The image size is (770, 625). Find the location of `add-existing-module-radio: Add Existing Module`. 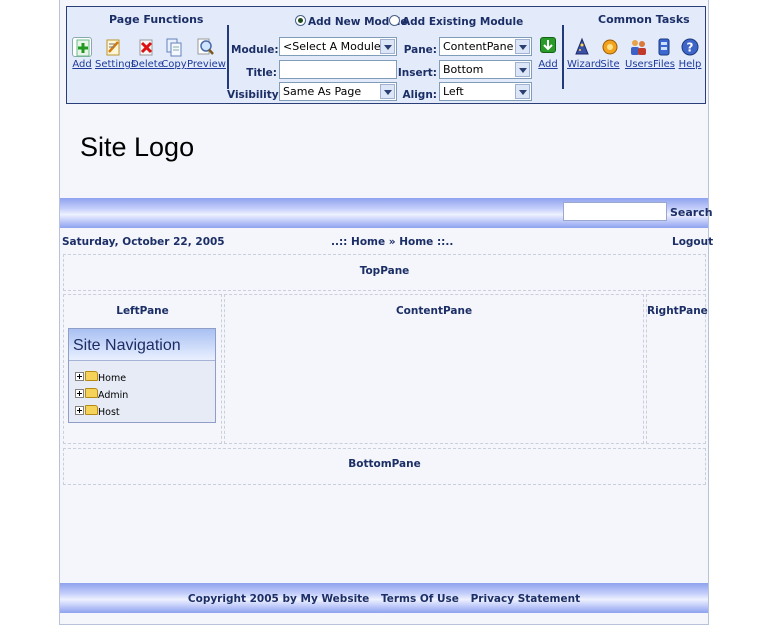

add-existing-module-radio: Add Existing Module is located at coordinates (456, 21).